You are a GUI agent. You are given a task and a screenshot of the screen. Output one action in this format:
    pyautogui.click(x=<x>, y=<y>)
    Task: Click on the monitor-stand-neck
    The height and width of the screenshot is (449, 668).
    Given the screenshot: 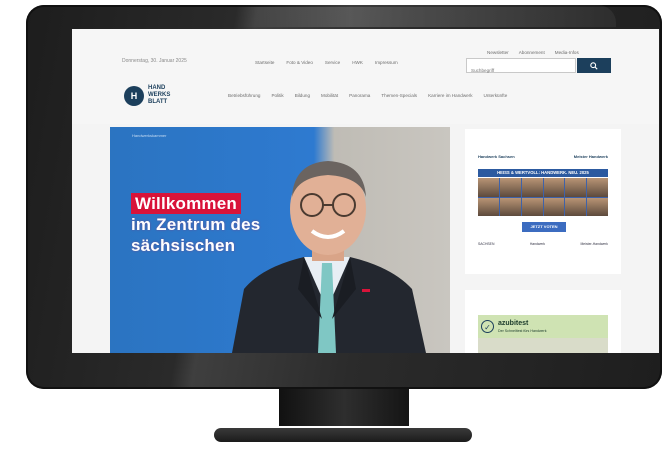 What is the action you would take?
    pyautogui.click(x=344, y=407)
    